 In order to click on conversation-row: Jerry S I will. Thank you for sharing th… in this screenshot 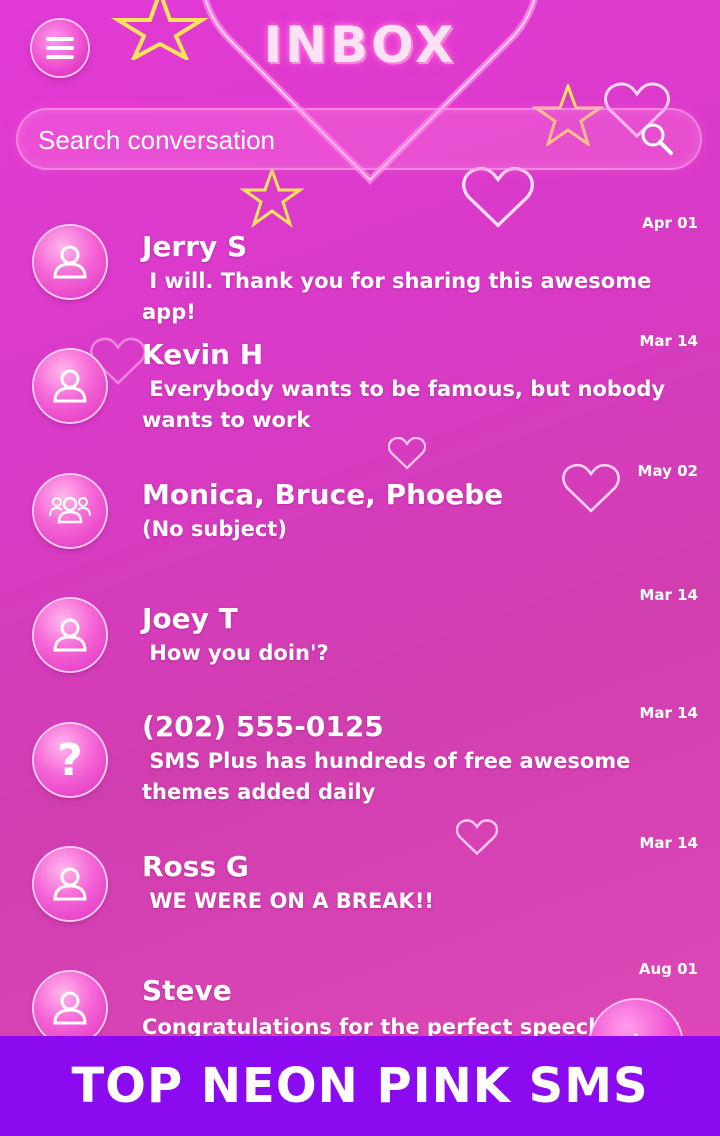, I will do `click(360, 268)`.